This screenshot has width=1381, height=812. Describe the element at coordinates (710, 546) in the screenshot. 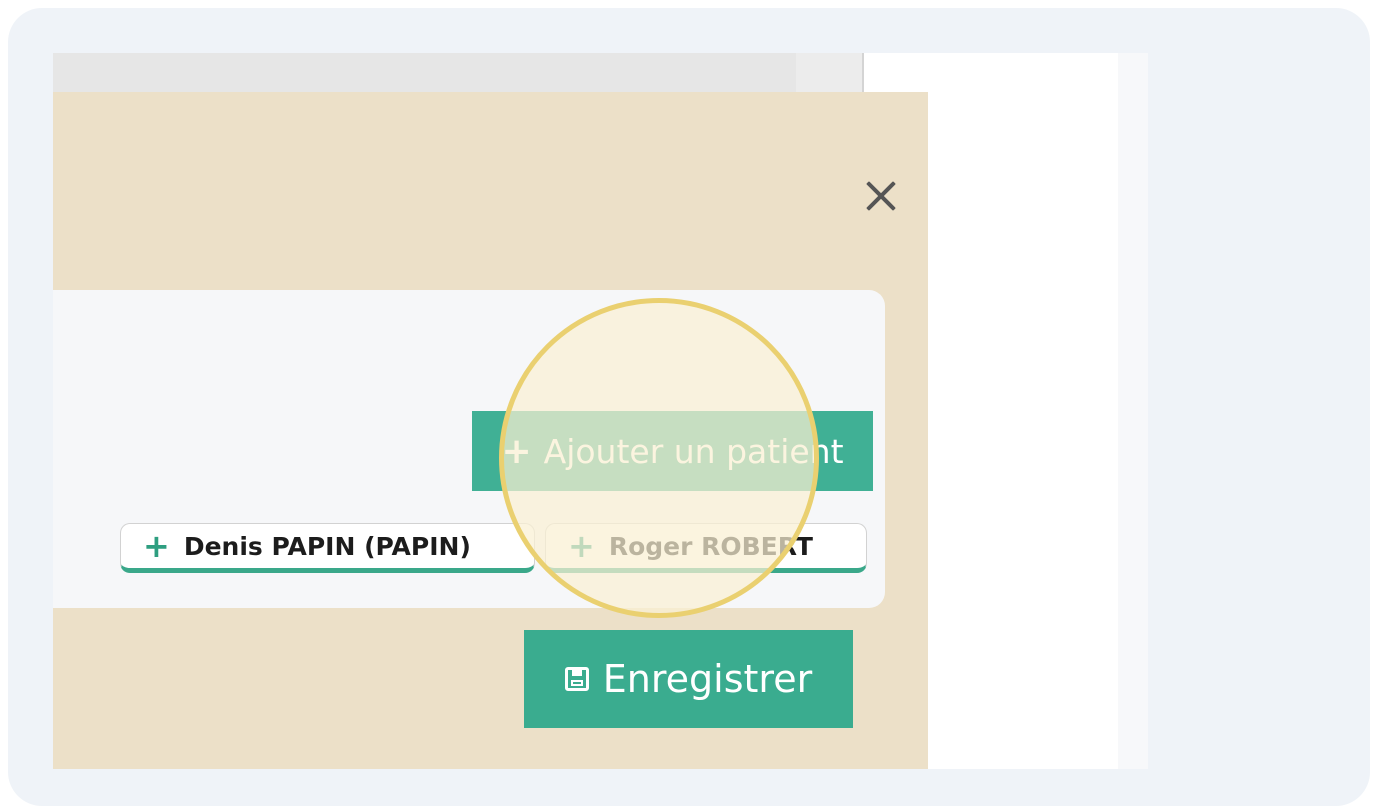

I see `patient-chip-label: Roger ROBERT` at that location.